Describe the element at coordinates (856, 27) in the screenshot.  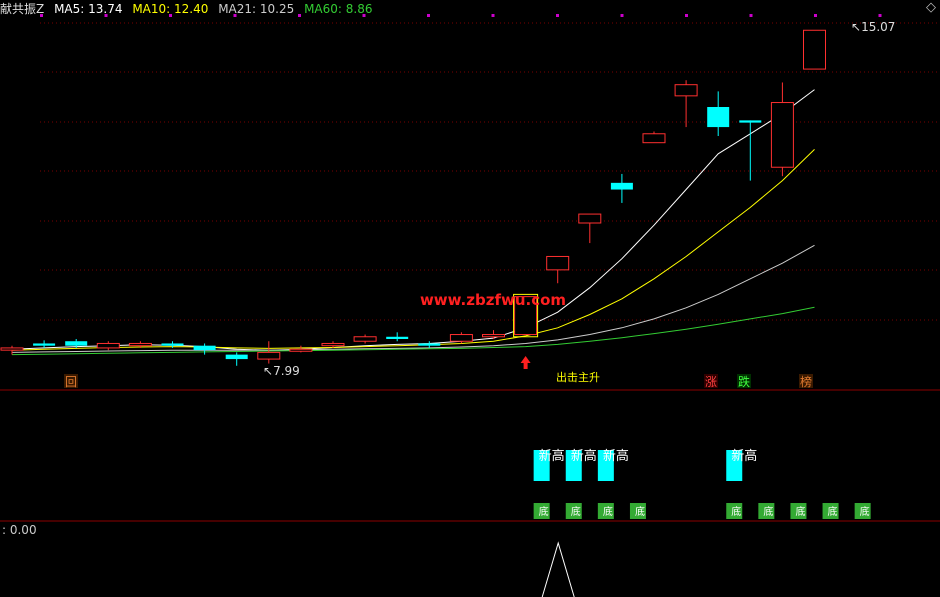
I see `high-arrow: ↖` at that location.